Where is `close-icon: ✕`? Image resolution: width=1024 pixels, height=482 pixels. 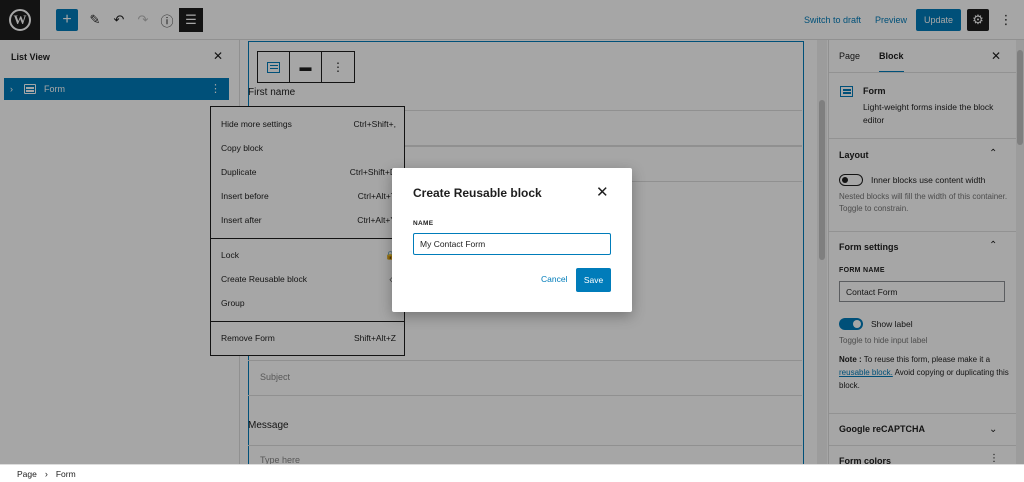
close-icon: ✕ is located at coordinates (602, 192).